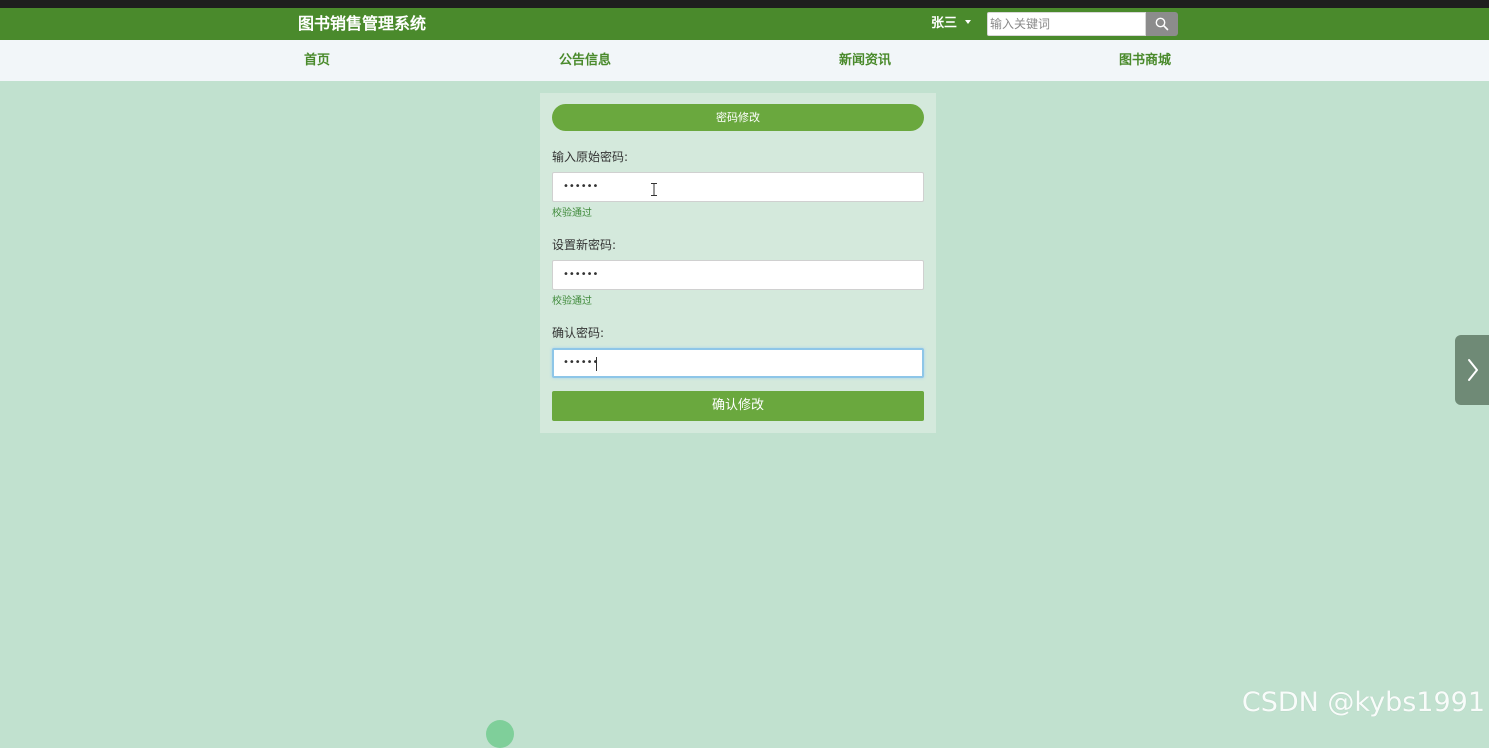 Image resolution: width=1489 pixels, height=748 pixels. What do you see at coordinates (744, 24) in the screenshot?
I see `site-header: 图书销售管理系统 张三` at bounding box center [744, 24].